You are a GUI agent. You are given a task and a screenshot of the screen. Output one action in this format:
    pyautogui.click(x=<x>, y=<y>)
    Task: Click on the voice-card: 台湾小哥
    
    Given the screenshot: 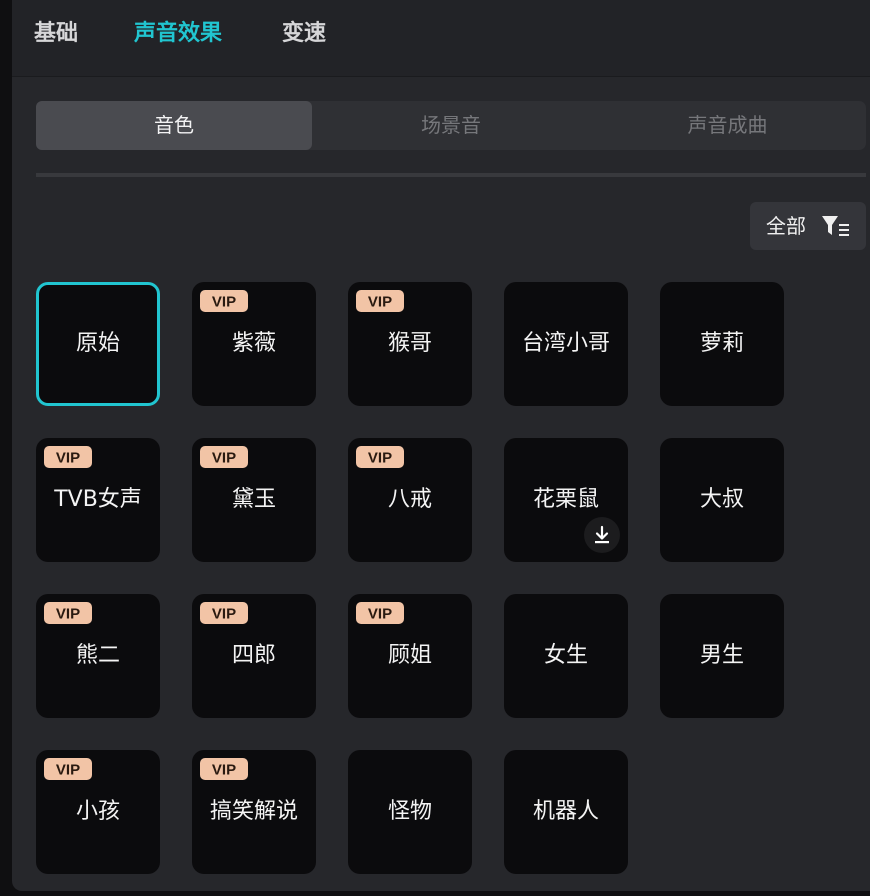 What is the action you would take?
    pyautogui.click(x=566, y=344)
    